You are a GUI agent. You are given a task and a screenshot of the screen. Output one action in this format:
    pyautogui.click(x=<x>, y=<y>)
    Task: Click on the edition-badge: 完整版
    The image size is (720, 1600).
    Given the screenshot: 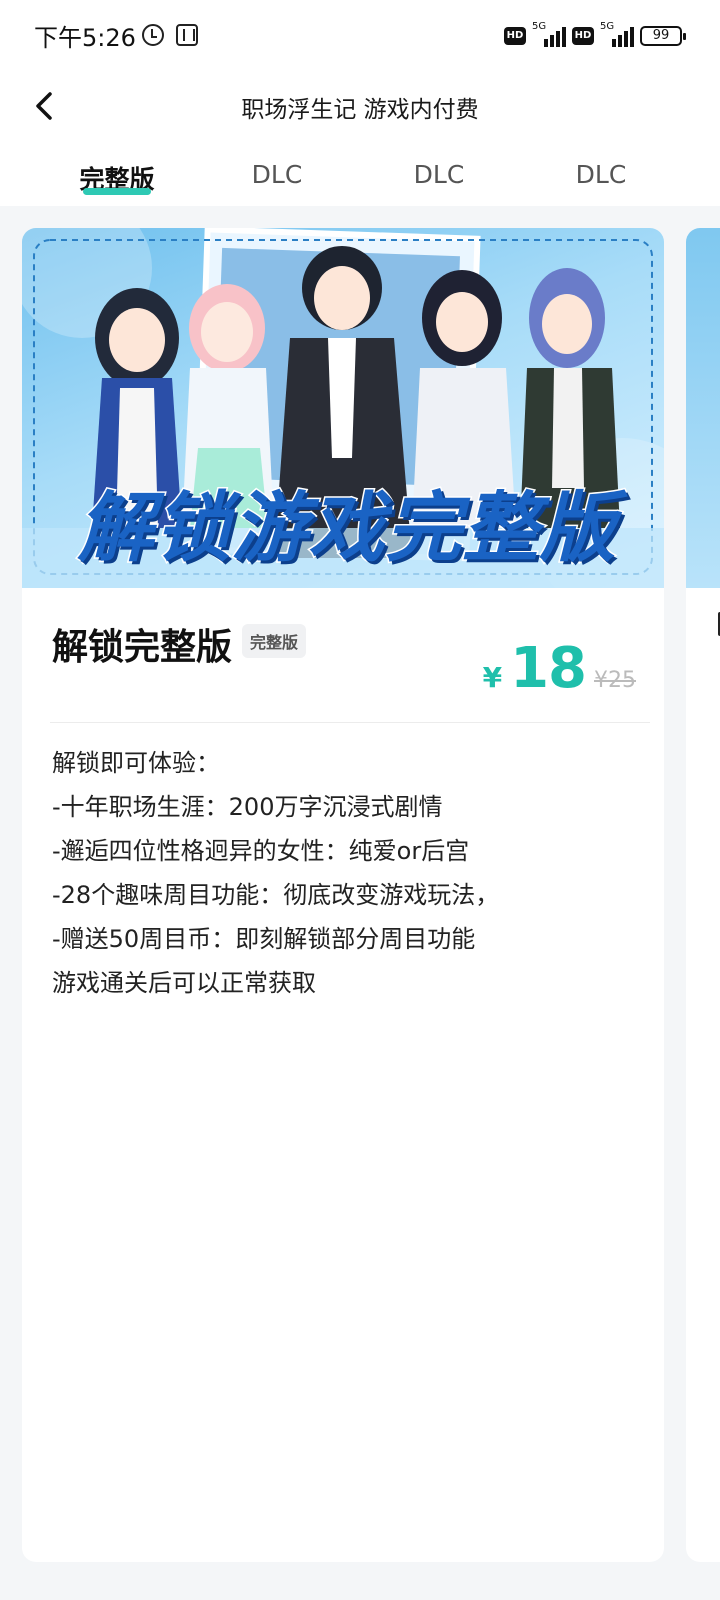 What is the action you would take?
    pyautogui.click(x=274, y=641)
    